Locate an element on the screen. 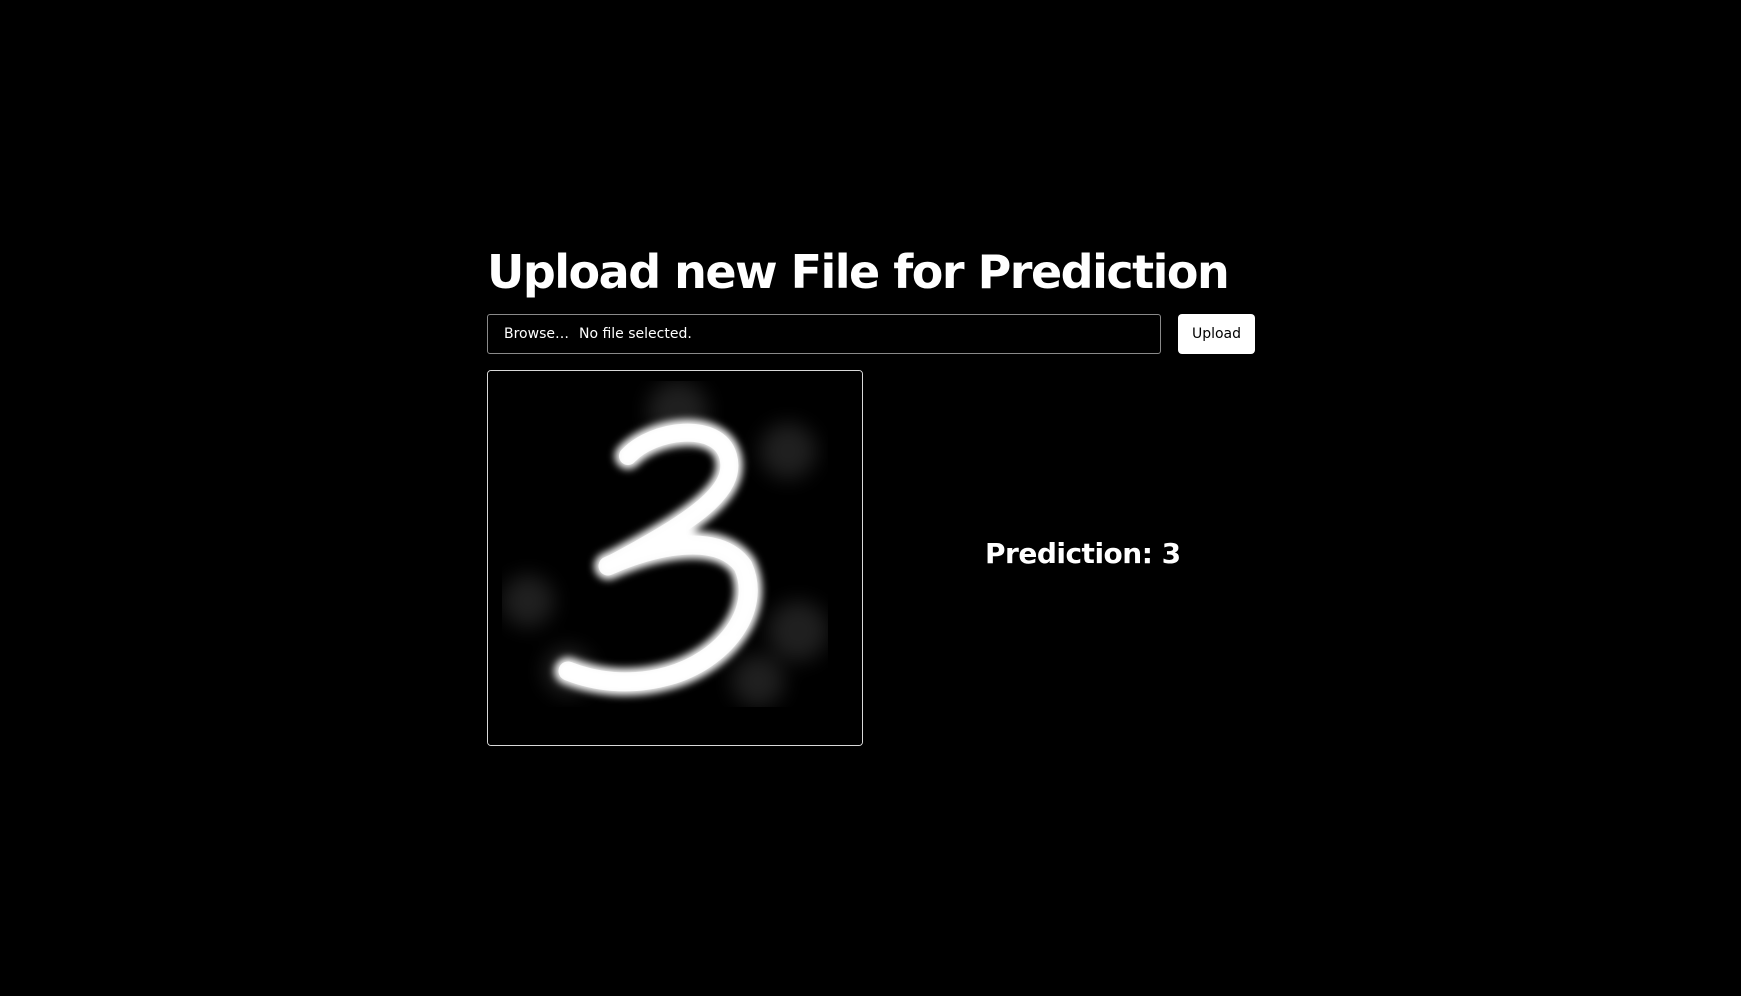  handwritten-digit-image is located at coordinates (675, 558).